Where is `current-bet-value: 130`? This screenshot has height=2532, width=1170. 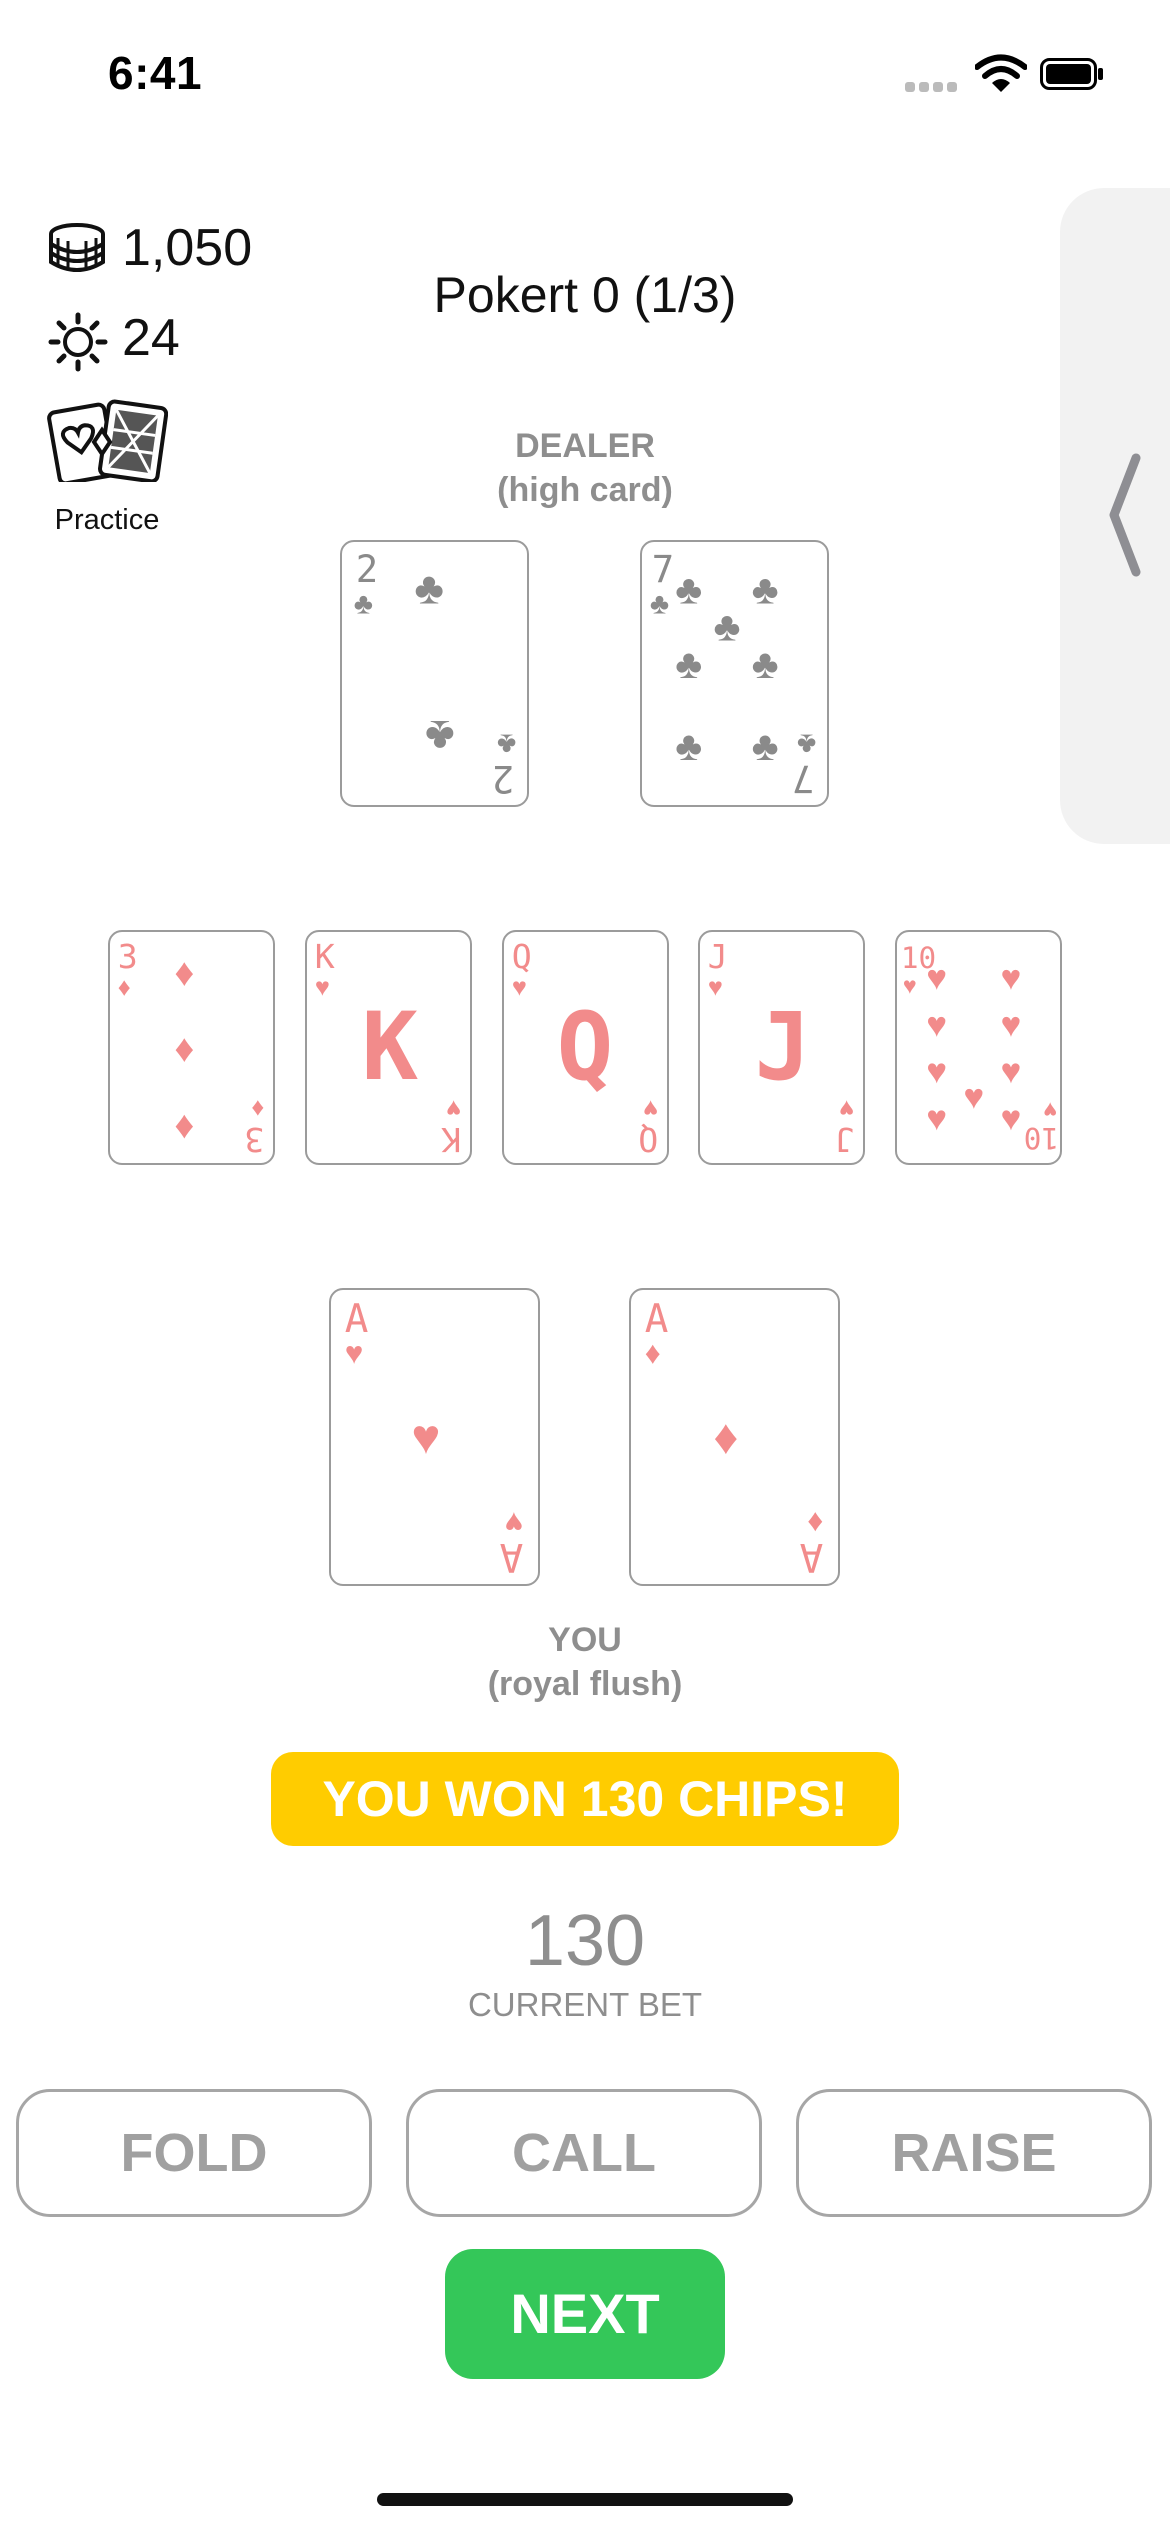
current-bet-value: 130 is located at coordinates (585, 1941).